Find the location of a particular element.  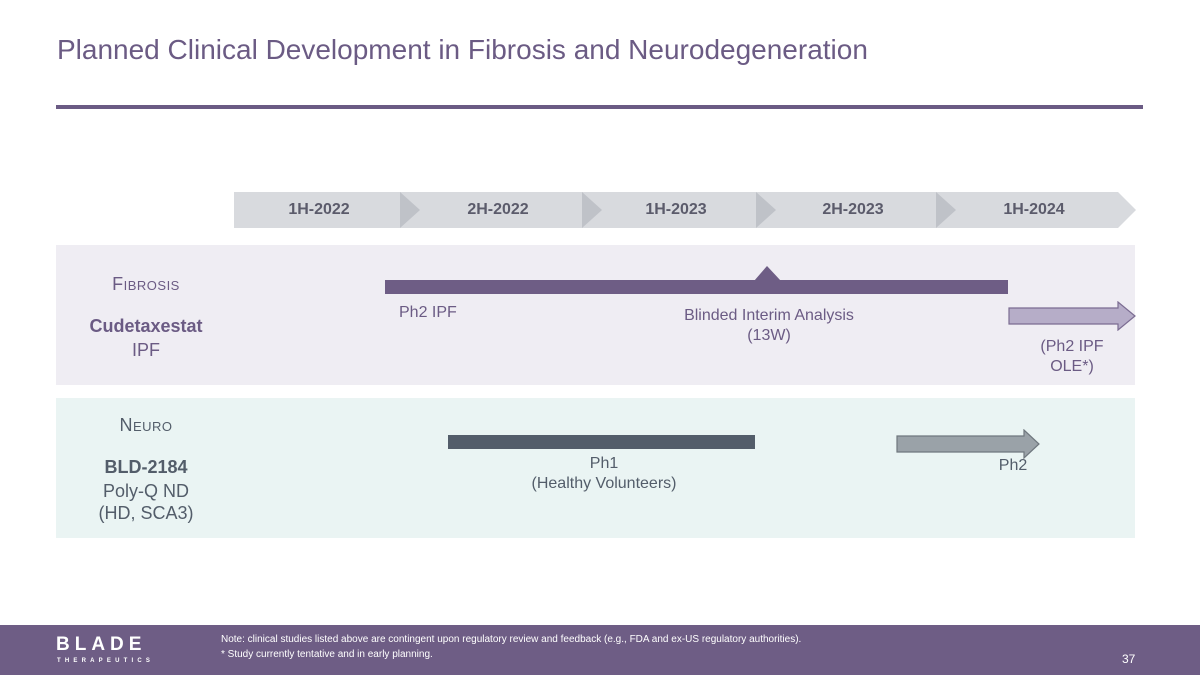

interim-analysis-milestone-marker is located at coordinates (767, 273).